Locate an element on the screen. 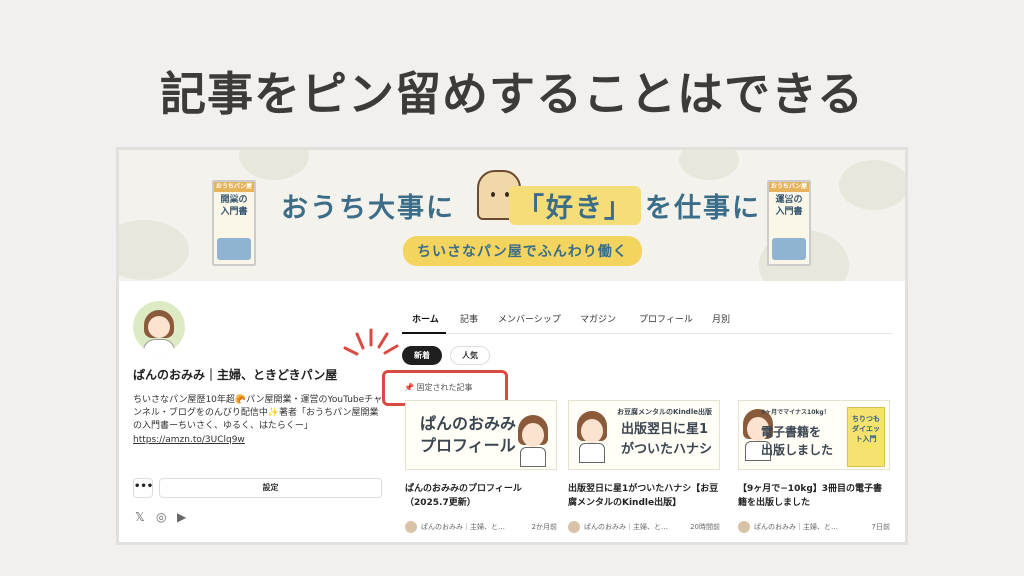 This screenshot has width=1024, height=576. article-meta: ぱんのおみみ｜主婦、と… 7日前 is located at coordinates (814, 527).